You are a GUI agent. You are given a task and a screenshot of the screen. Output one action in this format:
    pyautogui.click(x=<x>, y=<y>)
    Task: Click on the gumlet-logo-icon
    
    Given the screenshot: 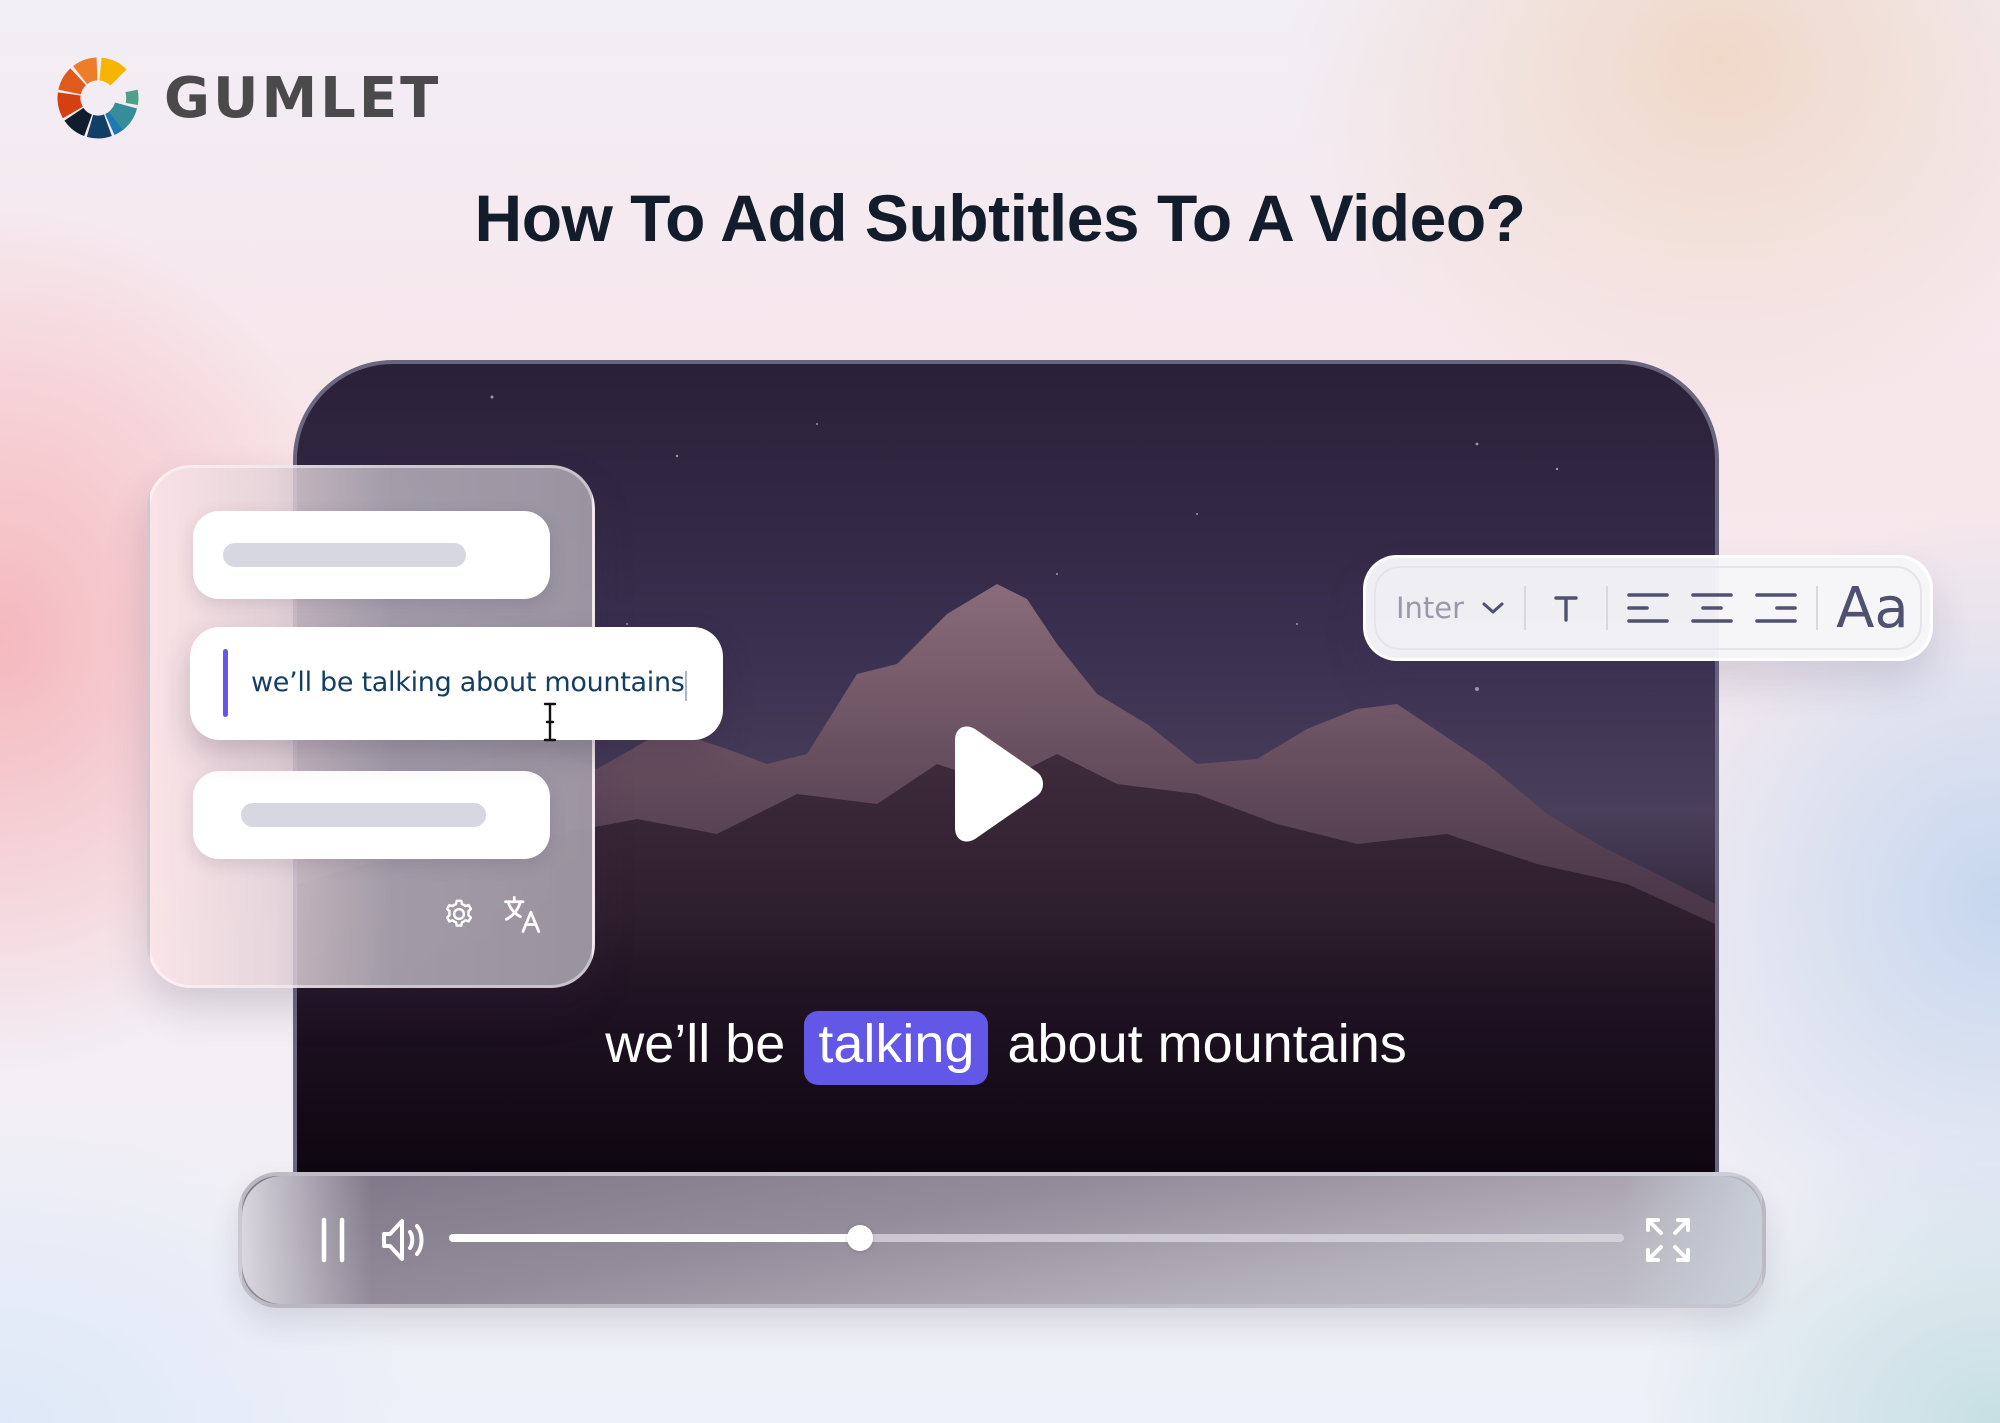 What is the action you would take?
    pyautogui.click(x=98, y=98)
    